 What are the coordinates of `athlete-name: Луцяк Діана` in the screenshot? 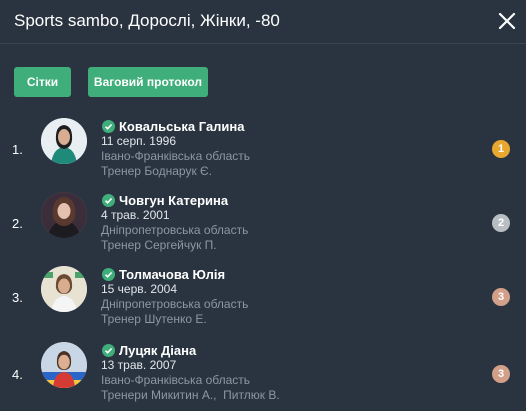 It's located at (157, 350).